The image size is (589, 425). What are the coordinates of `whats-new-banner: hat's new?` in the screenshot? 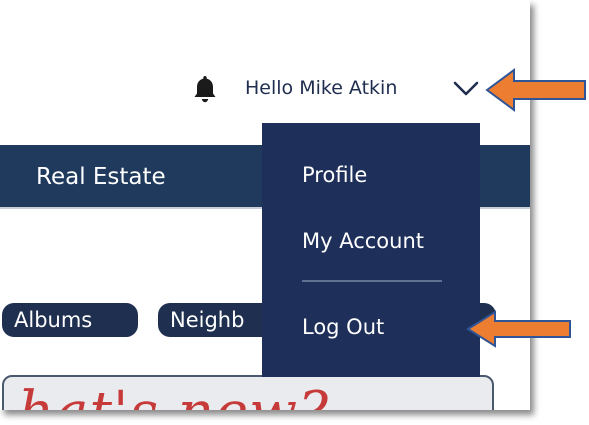 It's located at (248, 392).